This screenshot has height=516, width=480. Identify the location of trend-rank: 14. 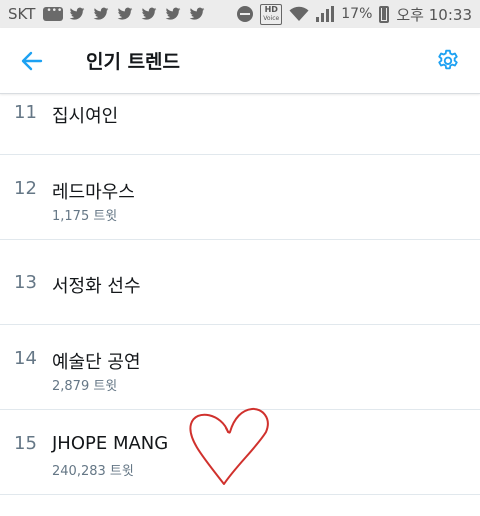
(25, 358).